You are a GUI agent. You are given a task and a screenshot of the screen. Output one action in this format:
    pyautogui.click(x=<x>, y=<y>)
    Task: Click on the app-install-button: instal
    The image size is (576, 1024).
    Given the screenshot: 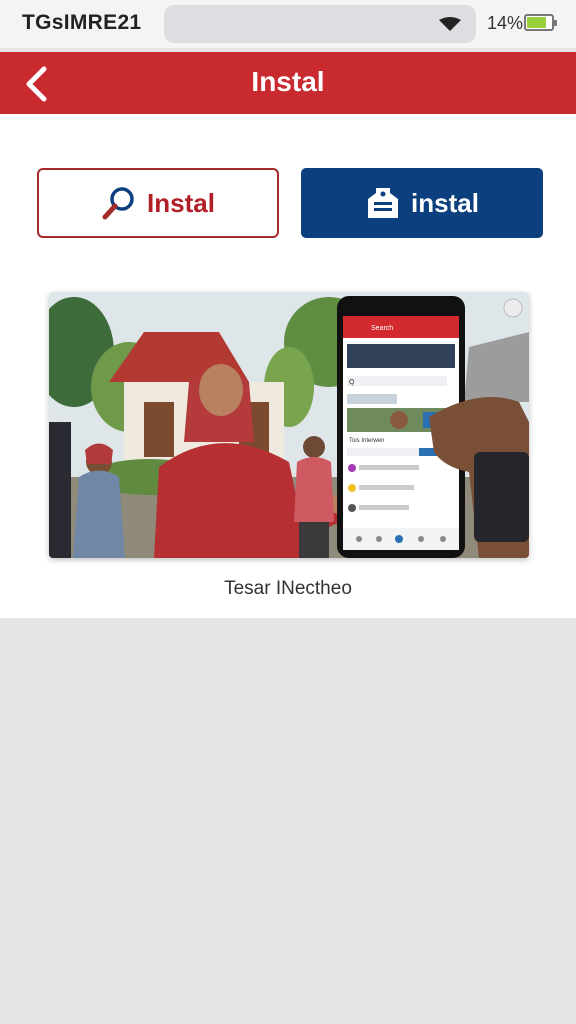 What is the action you would take?
    pyautogui.click(x=422, y=203)
    